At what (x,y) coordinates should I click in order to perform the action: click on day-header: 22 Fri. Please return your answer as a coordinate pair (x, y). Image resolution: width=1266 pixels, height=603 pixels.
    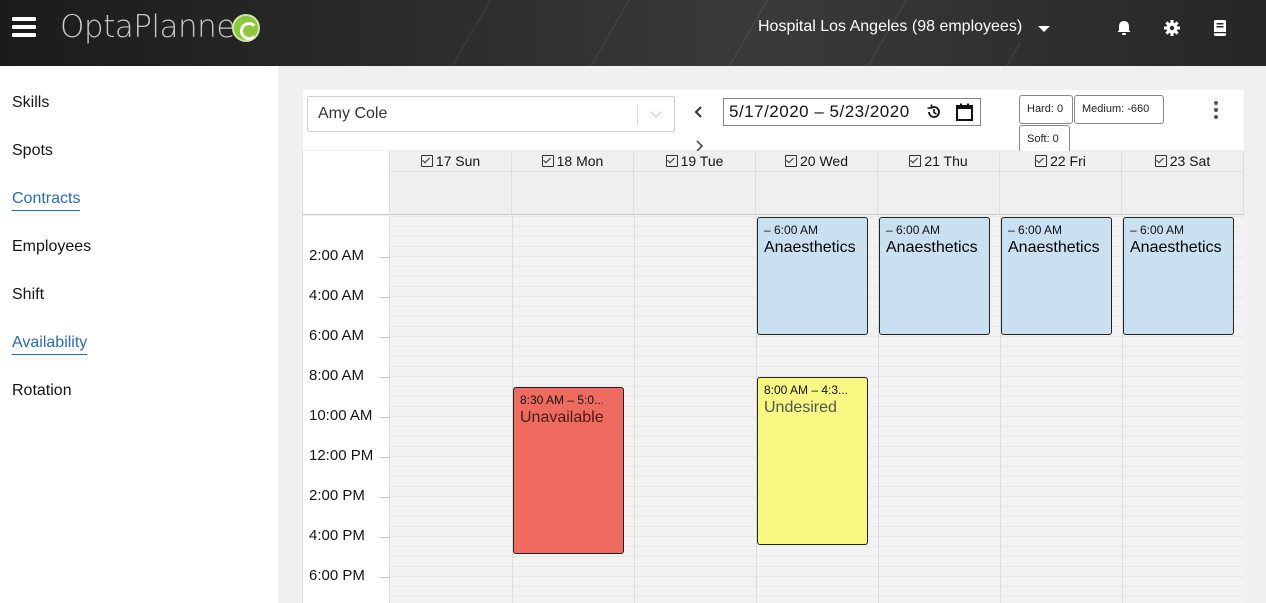
    Looking at the image, I should click on (1061, 183).